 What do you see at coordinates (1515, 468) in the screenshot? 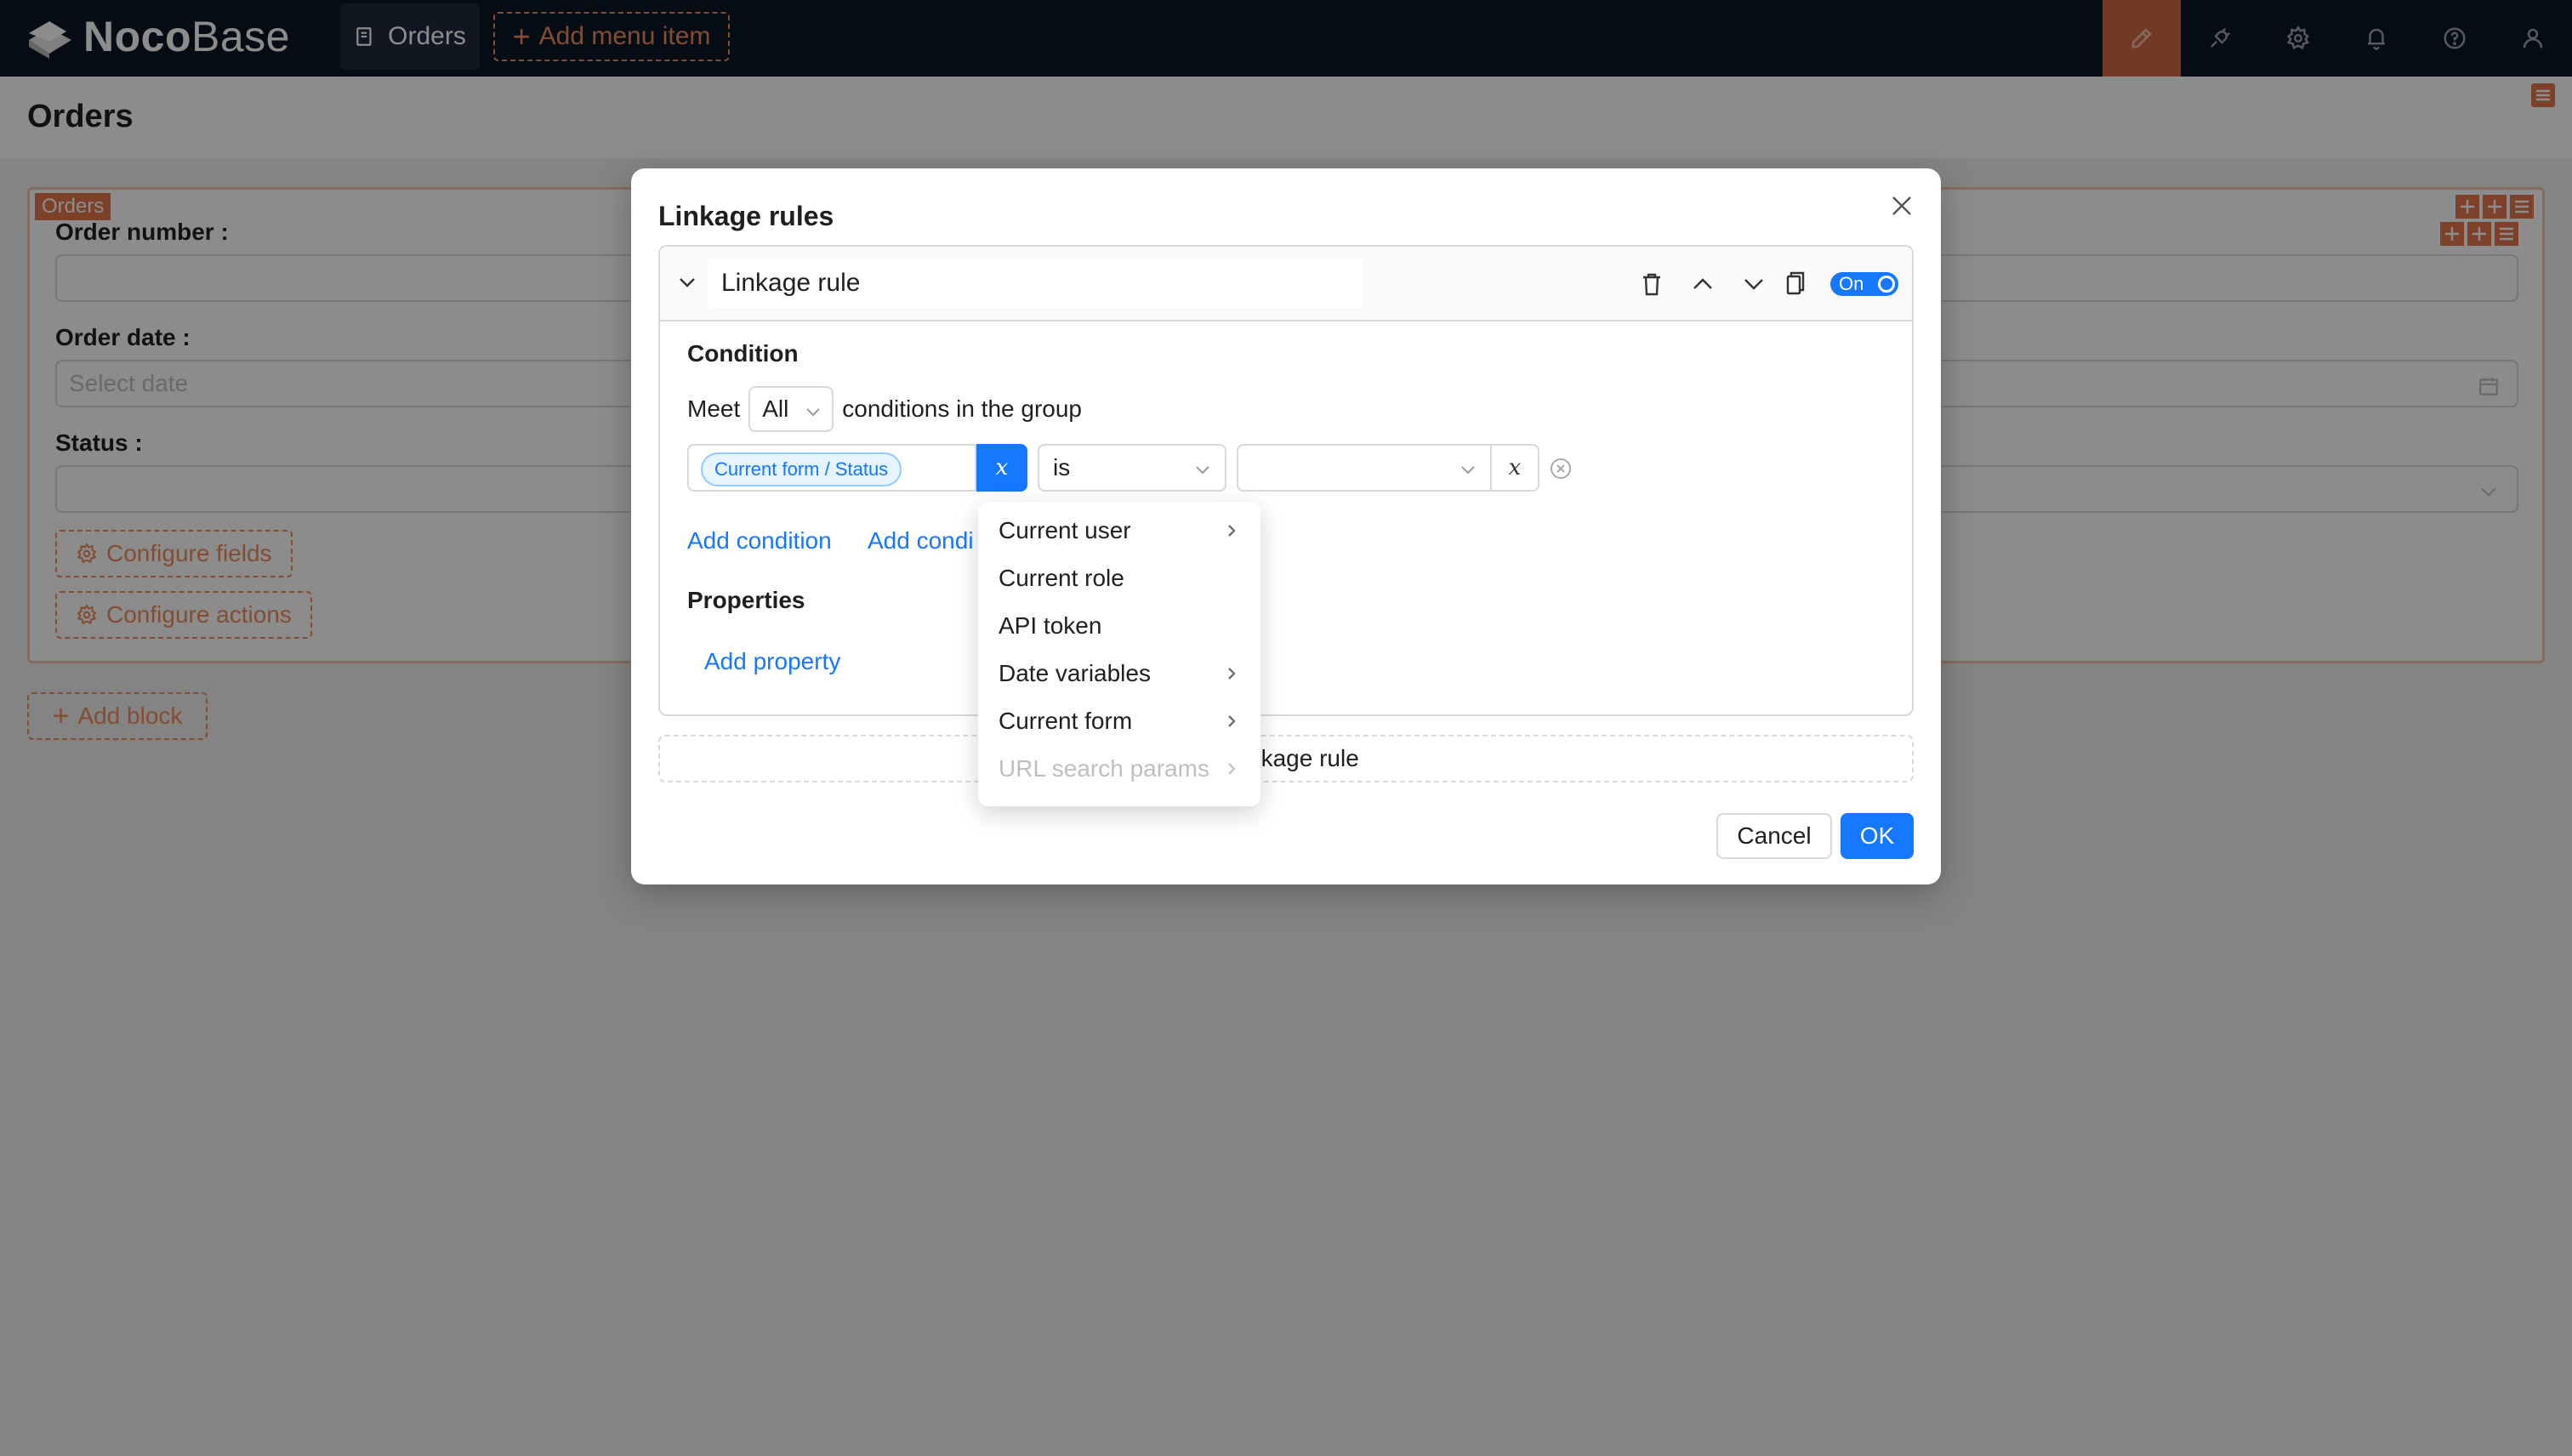
I see `value-variable-button: x` at bounding box center [1515, 468].